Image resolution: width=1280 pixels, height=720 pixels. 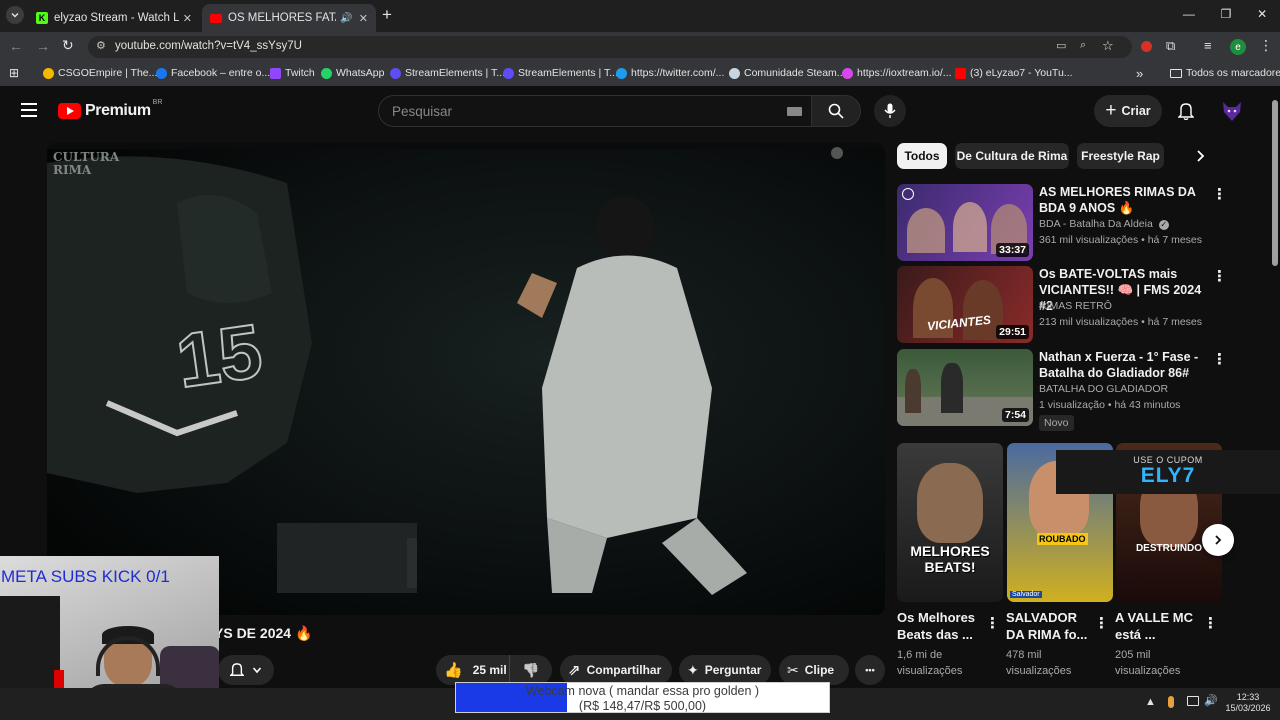 I want to click on voice-search-button, so click(x=890, y=111).